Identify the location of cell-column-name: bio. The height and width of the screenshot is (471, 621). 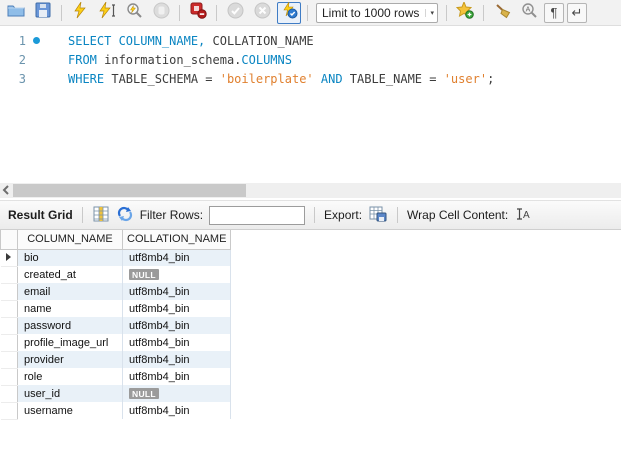
(70, 257).